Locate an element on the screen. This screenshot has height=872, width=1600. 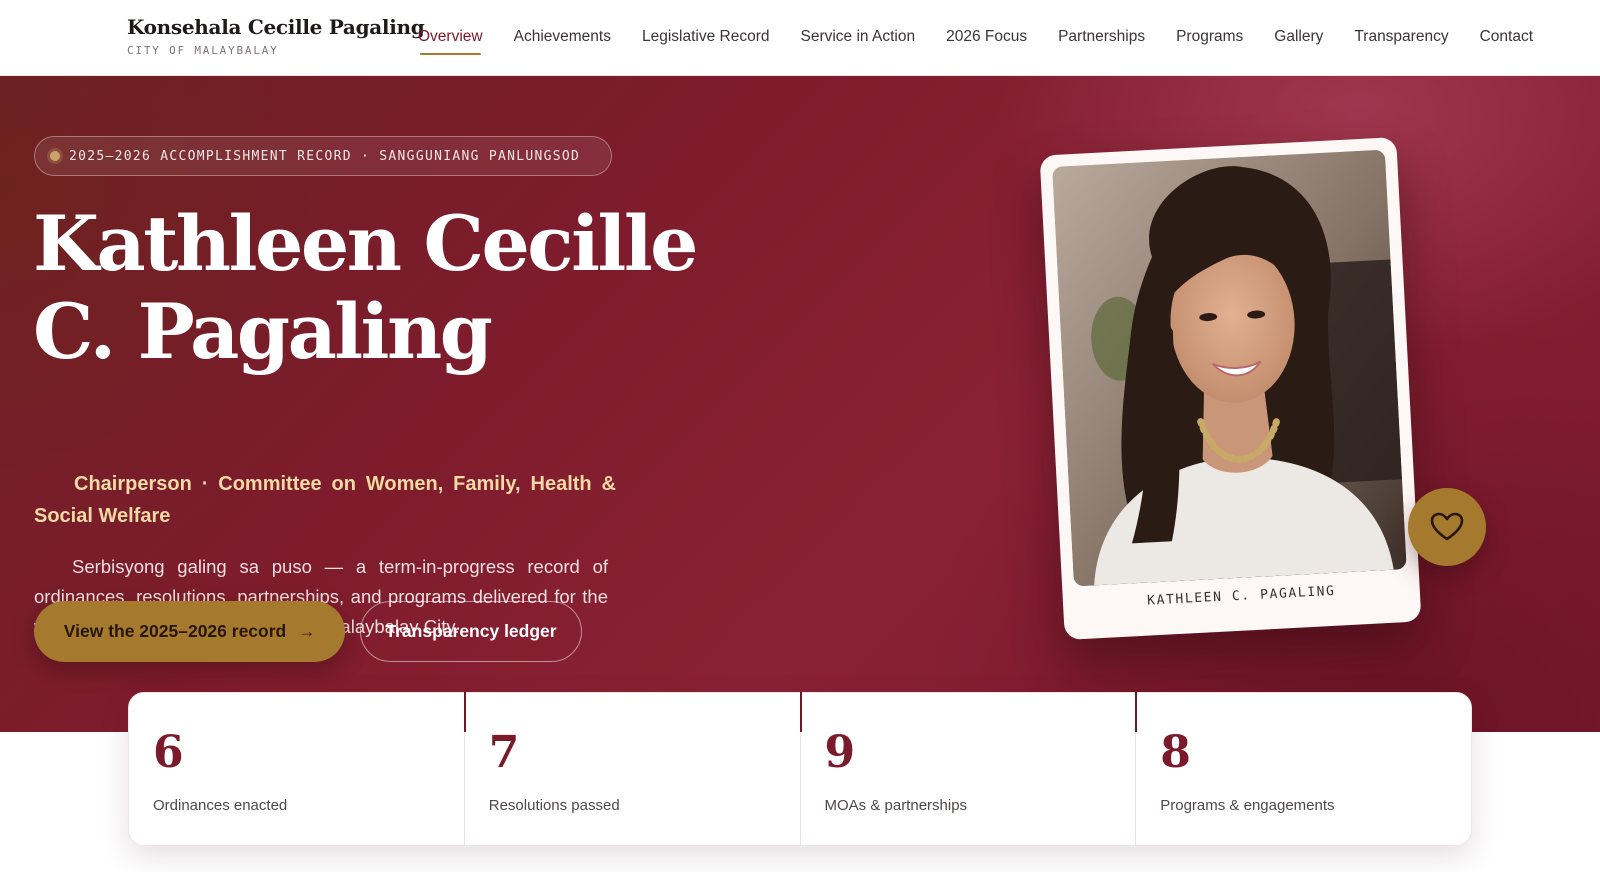
stat-label: Resolutions passed is located at coordinates (554, 805).